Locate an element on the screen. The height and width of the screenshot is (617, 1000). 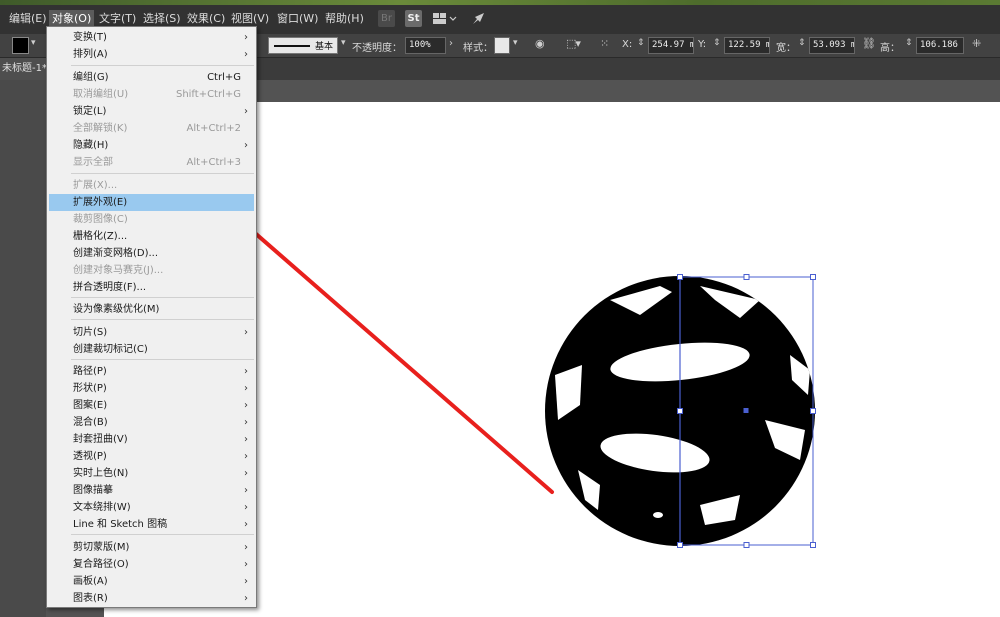
menu-item-envelope-distort: 封套扭曲(V) › is located at coordinates (151, 439).